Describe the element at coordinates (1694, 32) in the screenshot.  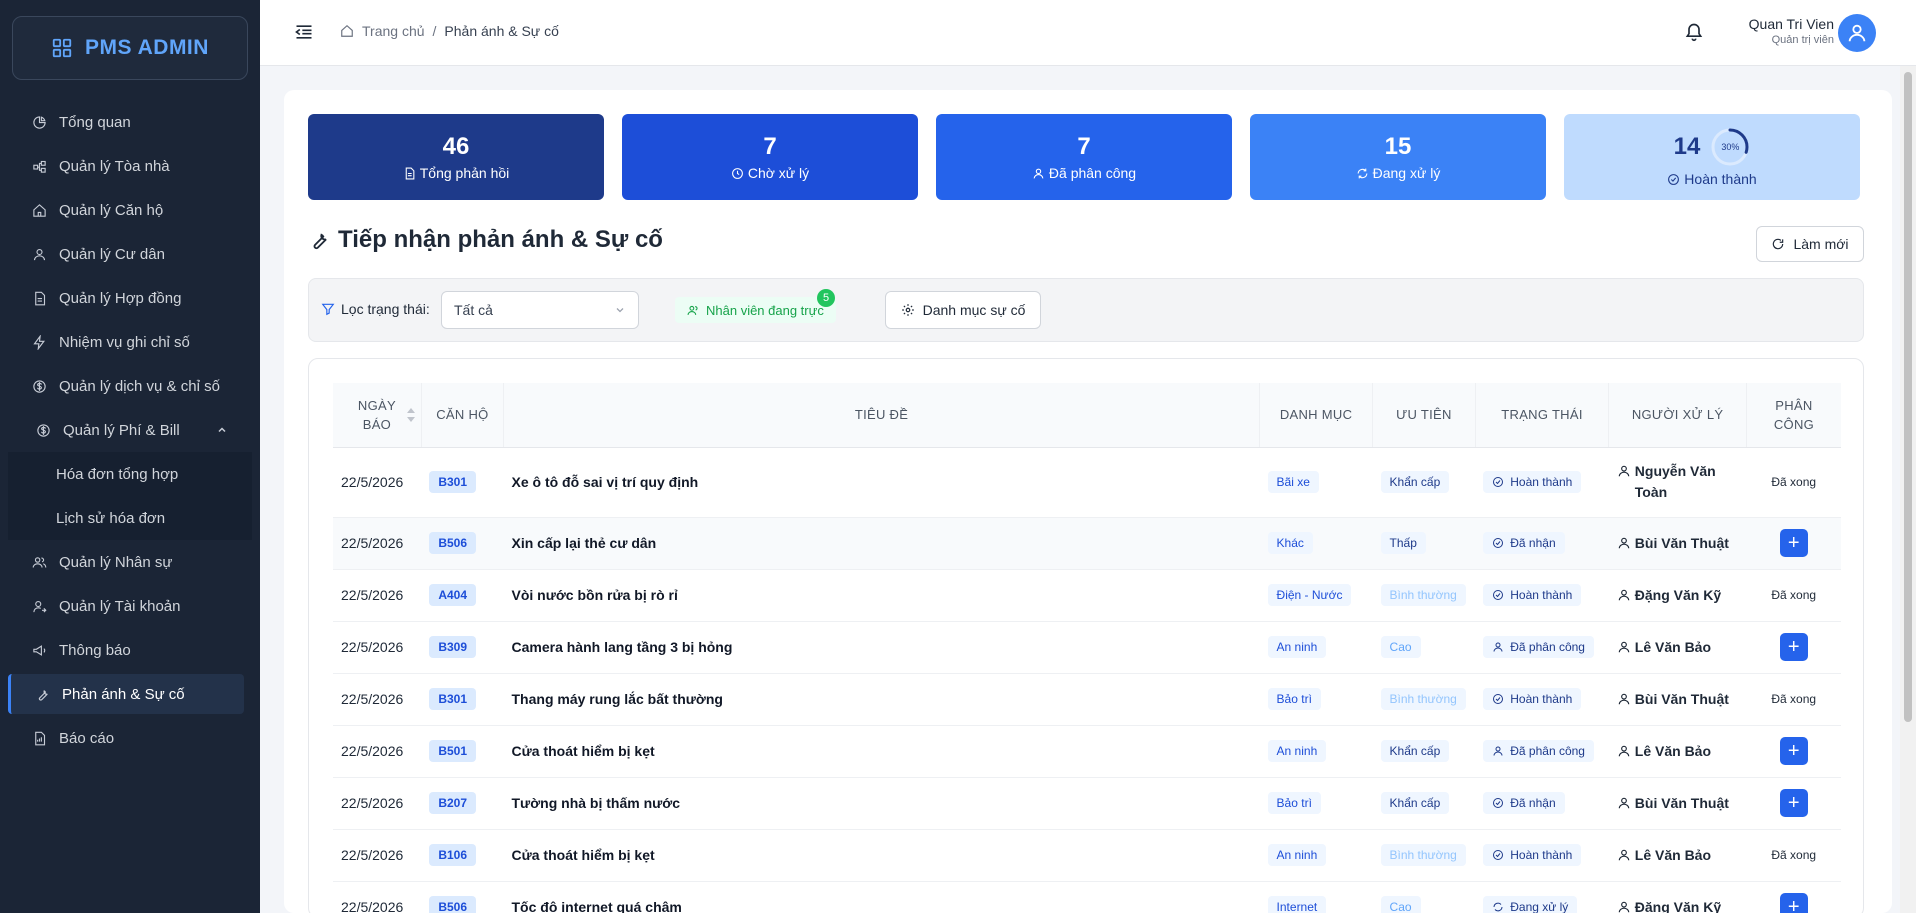
I see `bell-icon` at that location.